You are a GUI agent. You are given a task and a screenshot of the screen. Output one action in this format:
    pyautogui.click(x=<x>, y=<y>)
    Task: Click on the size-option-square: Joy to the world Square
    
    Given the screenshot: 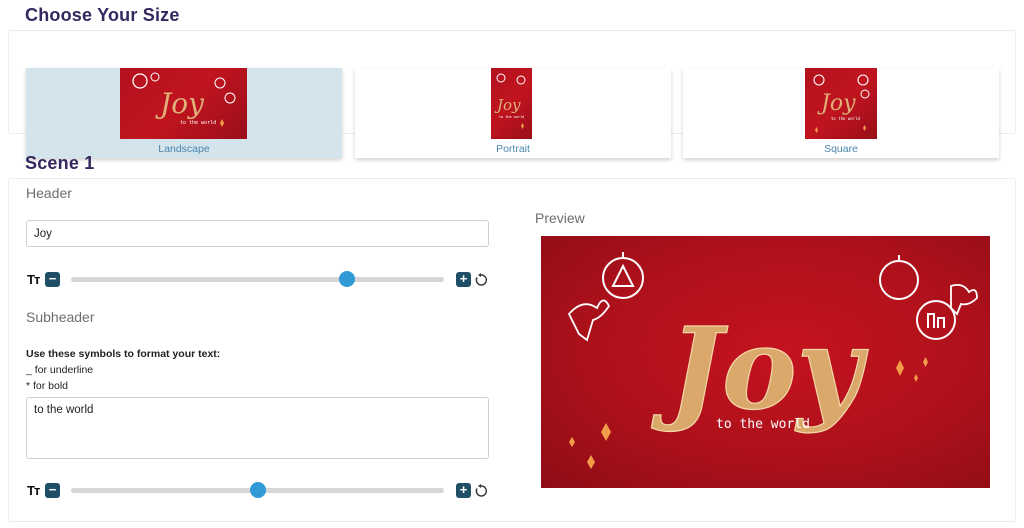 What is the action you would take?
    pyautogui.click(x=841, y=113)
    